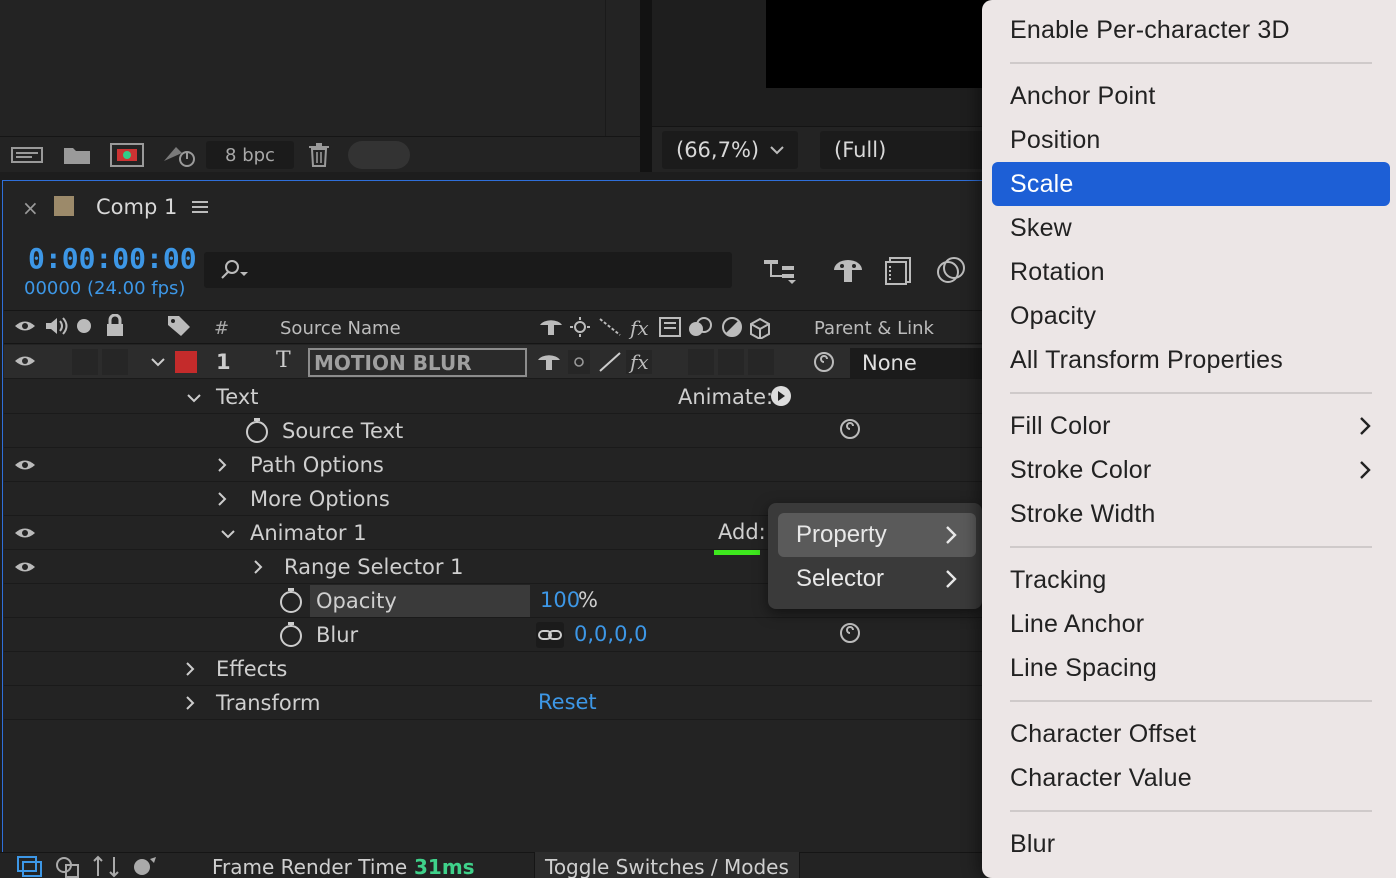 The width and height of the screenshot is (1396, 878). What do you see at coordinates (303, 68) in the screenshot?
I see `project-list-area` at bounding box center [303, 68].